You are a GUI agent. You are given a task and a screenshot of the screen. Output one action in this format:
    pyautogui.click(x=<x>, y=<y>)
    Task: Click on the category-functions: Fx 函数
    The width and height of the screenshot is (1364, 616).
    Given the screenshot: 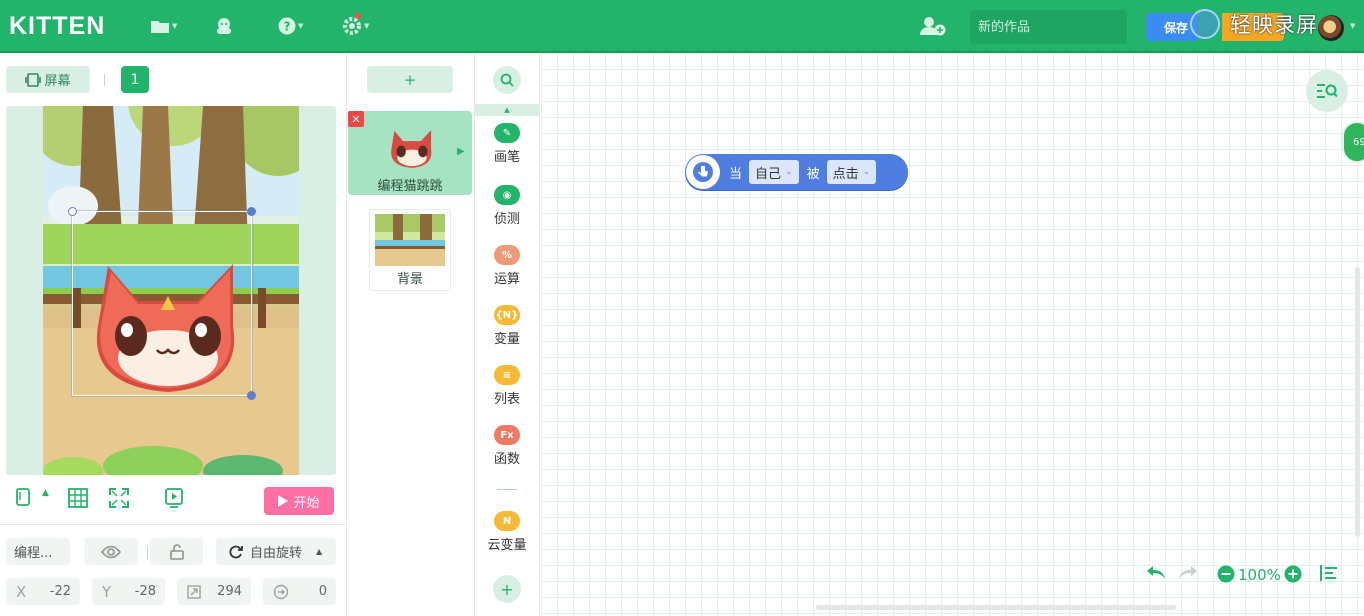 What is the action you would take?
    pyautogui.click(x=507, y=446)
    